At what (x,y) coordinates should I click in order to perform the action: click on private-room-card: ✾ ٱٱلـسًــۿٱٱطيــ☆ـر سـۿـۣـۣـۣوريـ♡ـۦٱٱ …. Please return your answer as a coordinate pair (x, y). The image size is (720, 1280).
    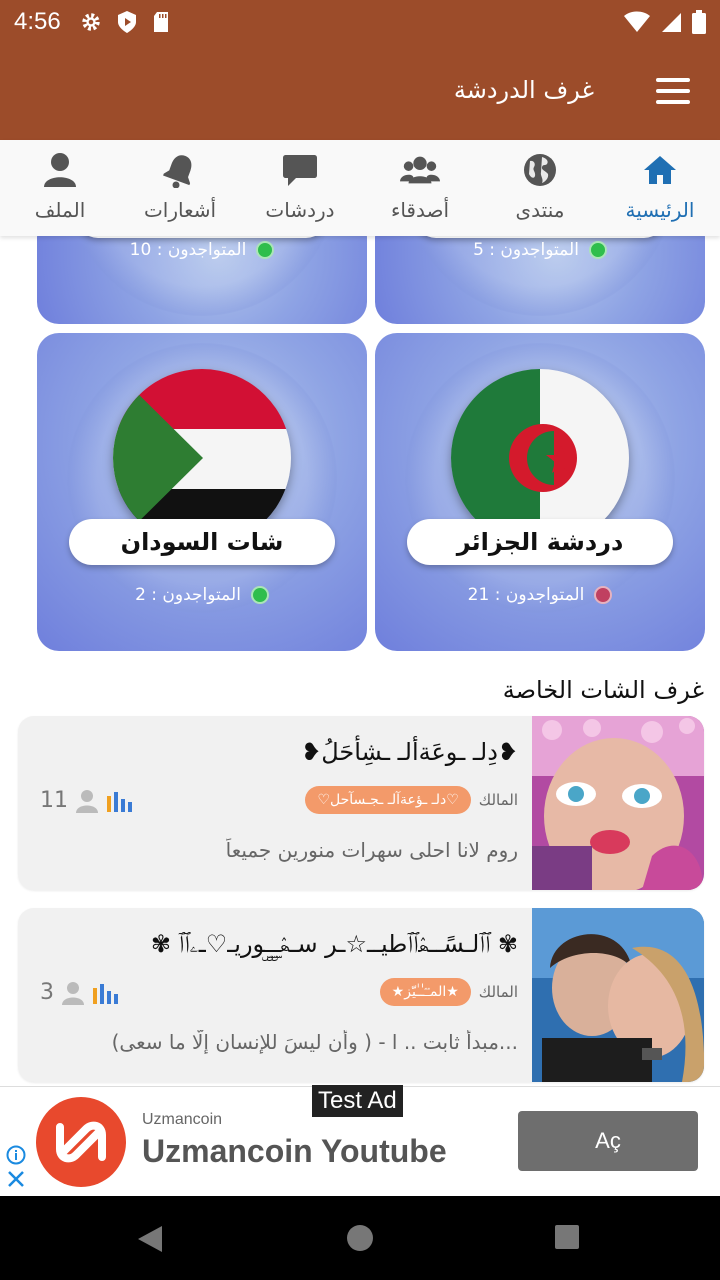
    Looking at the image, I should click on (361, 995).